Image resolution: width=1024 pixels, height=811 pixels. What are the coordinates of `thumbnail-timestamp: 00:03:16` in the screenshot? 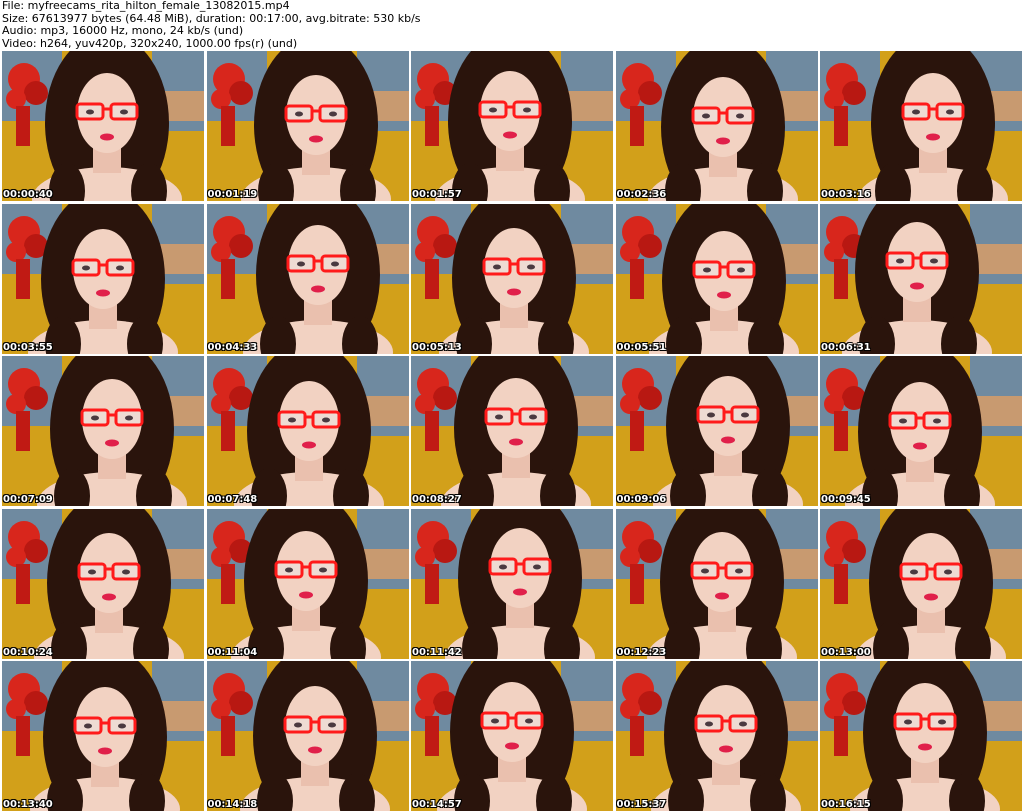 It's located at (846, 194).